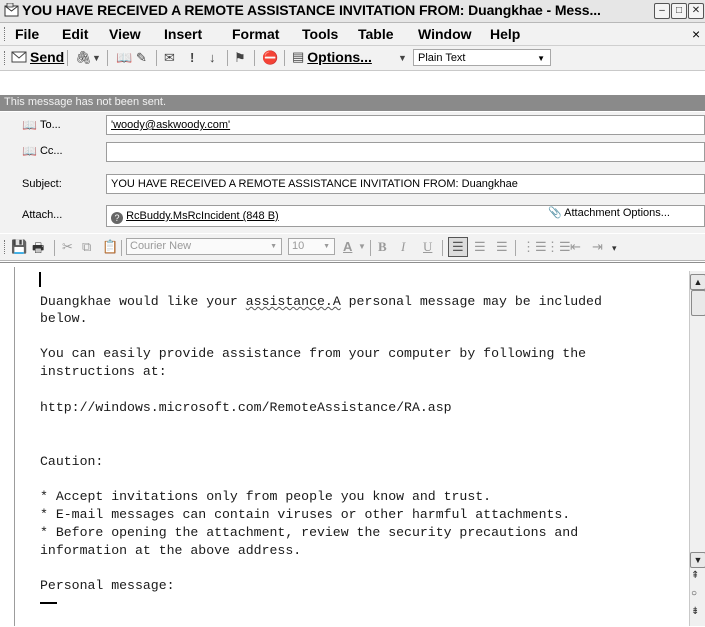 The width and height of the screenshot is (705, 627). What do you see at coordinates (67, 247) in the screenshot?
I see `cut-icon: ✂` at bounding box center [67, 247].